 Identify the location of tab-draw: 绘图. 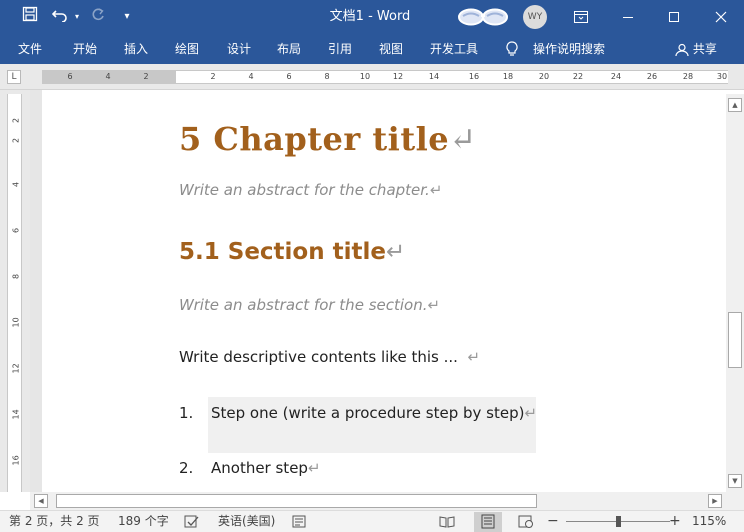
(187, 49).